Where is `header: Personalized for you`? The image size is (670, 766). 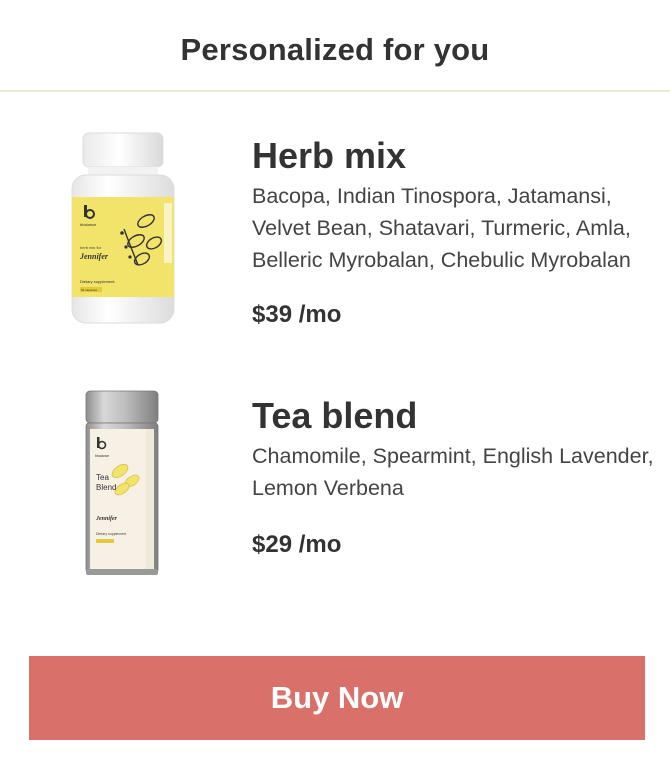
header: Personalized for you is located at coordinates (335, 46).